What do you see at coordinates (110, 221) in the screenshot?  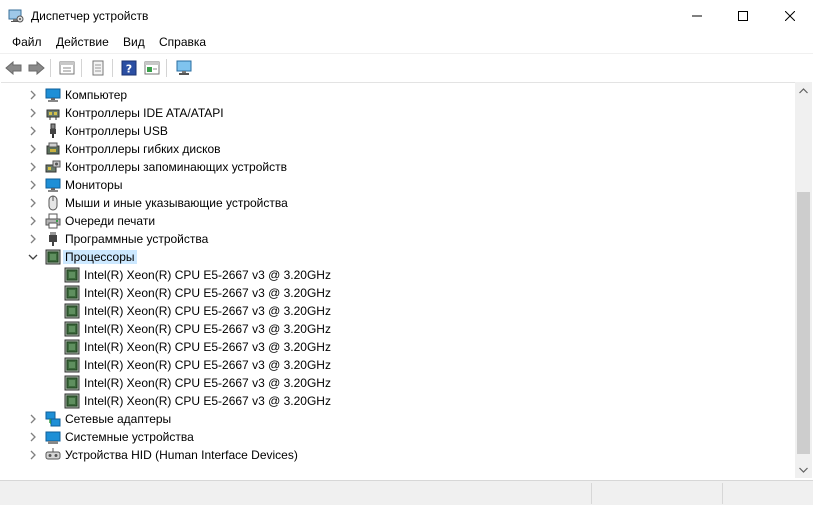 I see `tree-category-label: Очереди печати` at bounding box center [110, 221].